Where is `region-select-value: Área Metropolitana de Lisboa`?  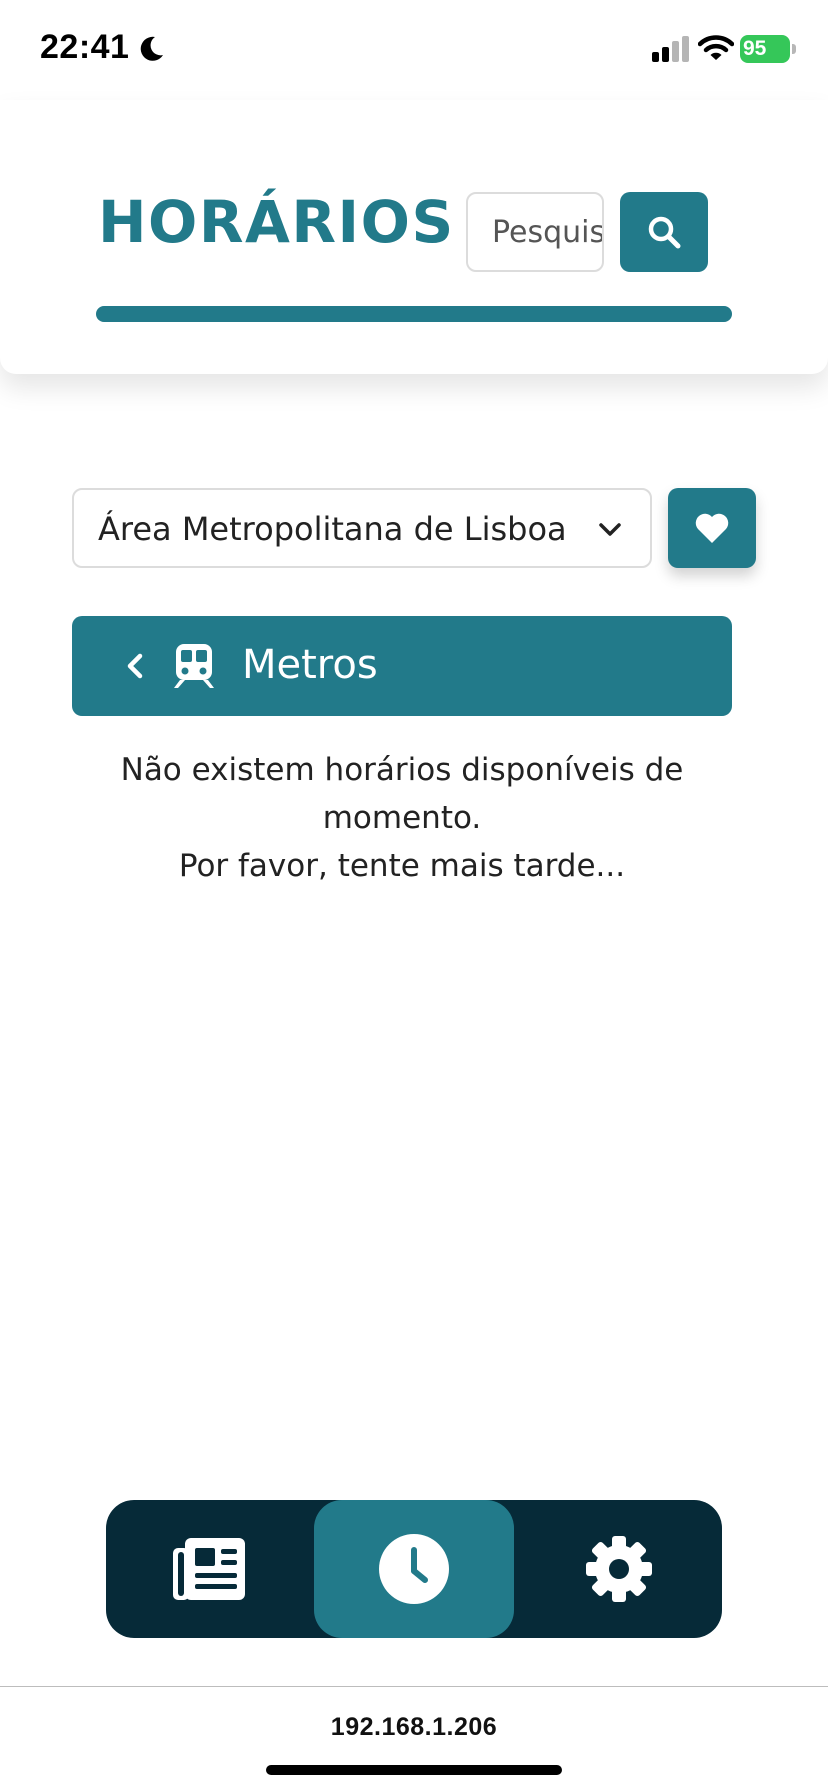
region-select-value: Área Metropolitana de Lisboa is located at coordinates (332, 529).